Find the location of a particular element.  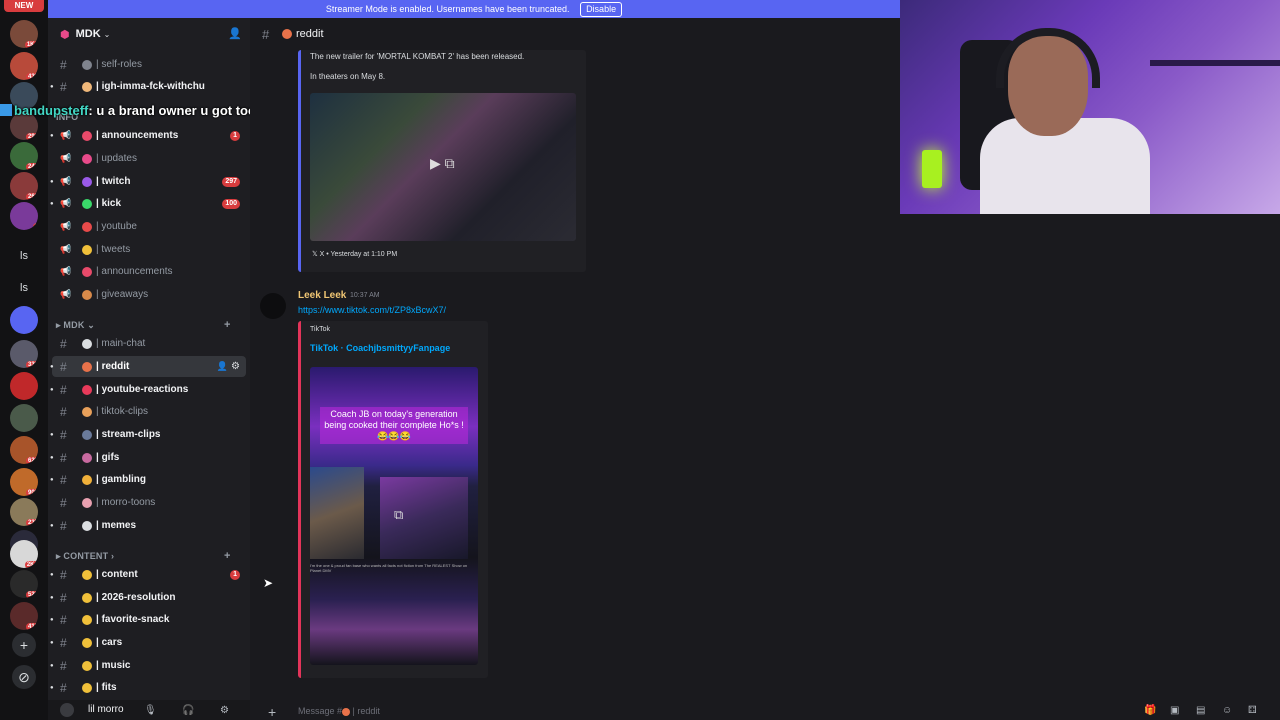

channel-youtube: 📢 | youtube is located at coordinates (149, 226).